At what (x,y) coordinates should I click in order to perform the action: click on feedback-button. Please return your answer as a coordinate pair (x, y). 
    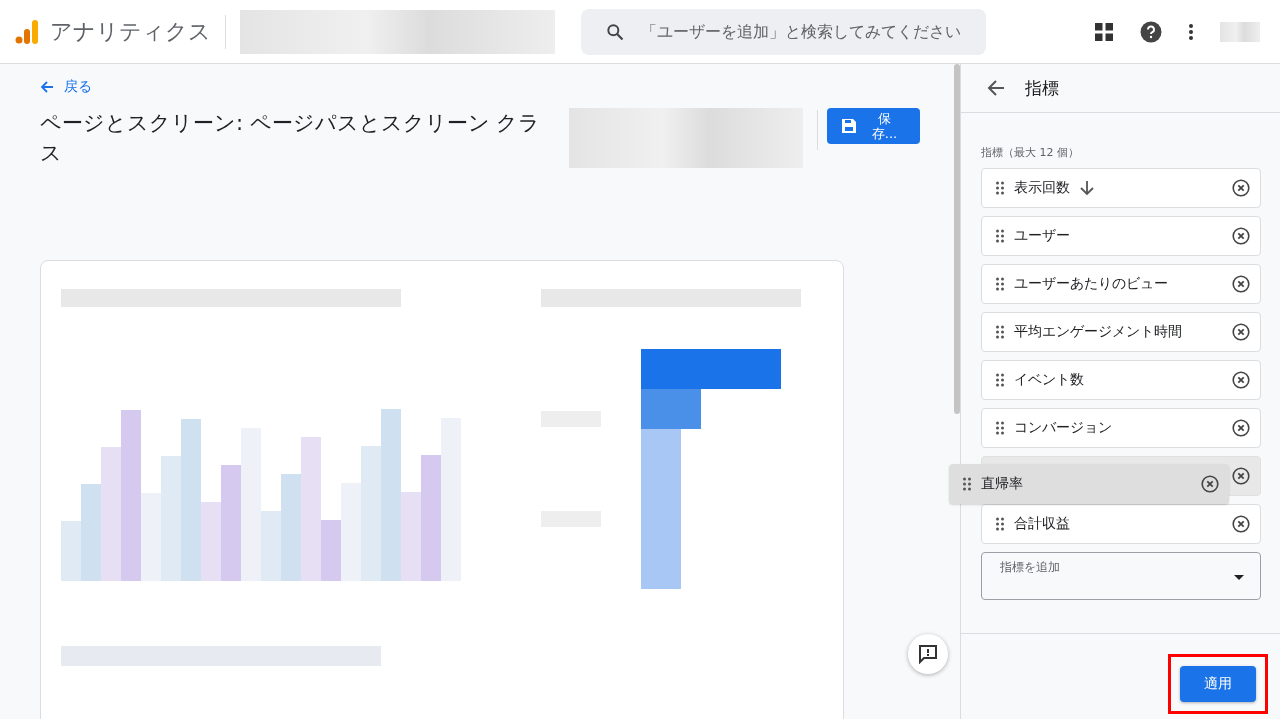
    Looking at the image, I should click on (928, 654).